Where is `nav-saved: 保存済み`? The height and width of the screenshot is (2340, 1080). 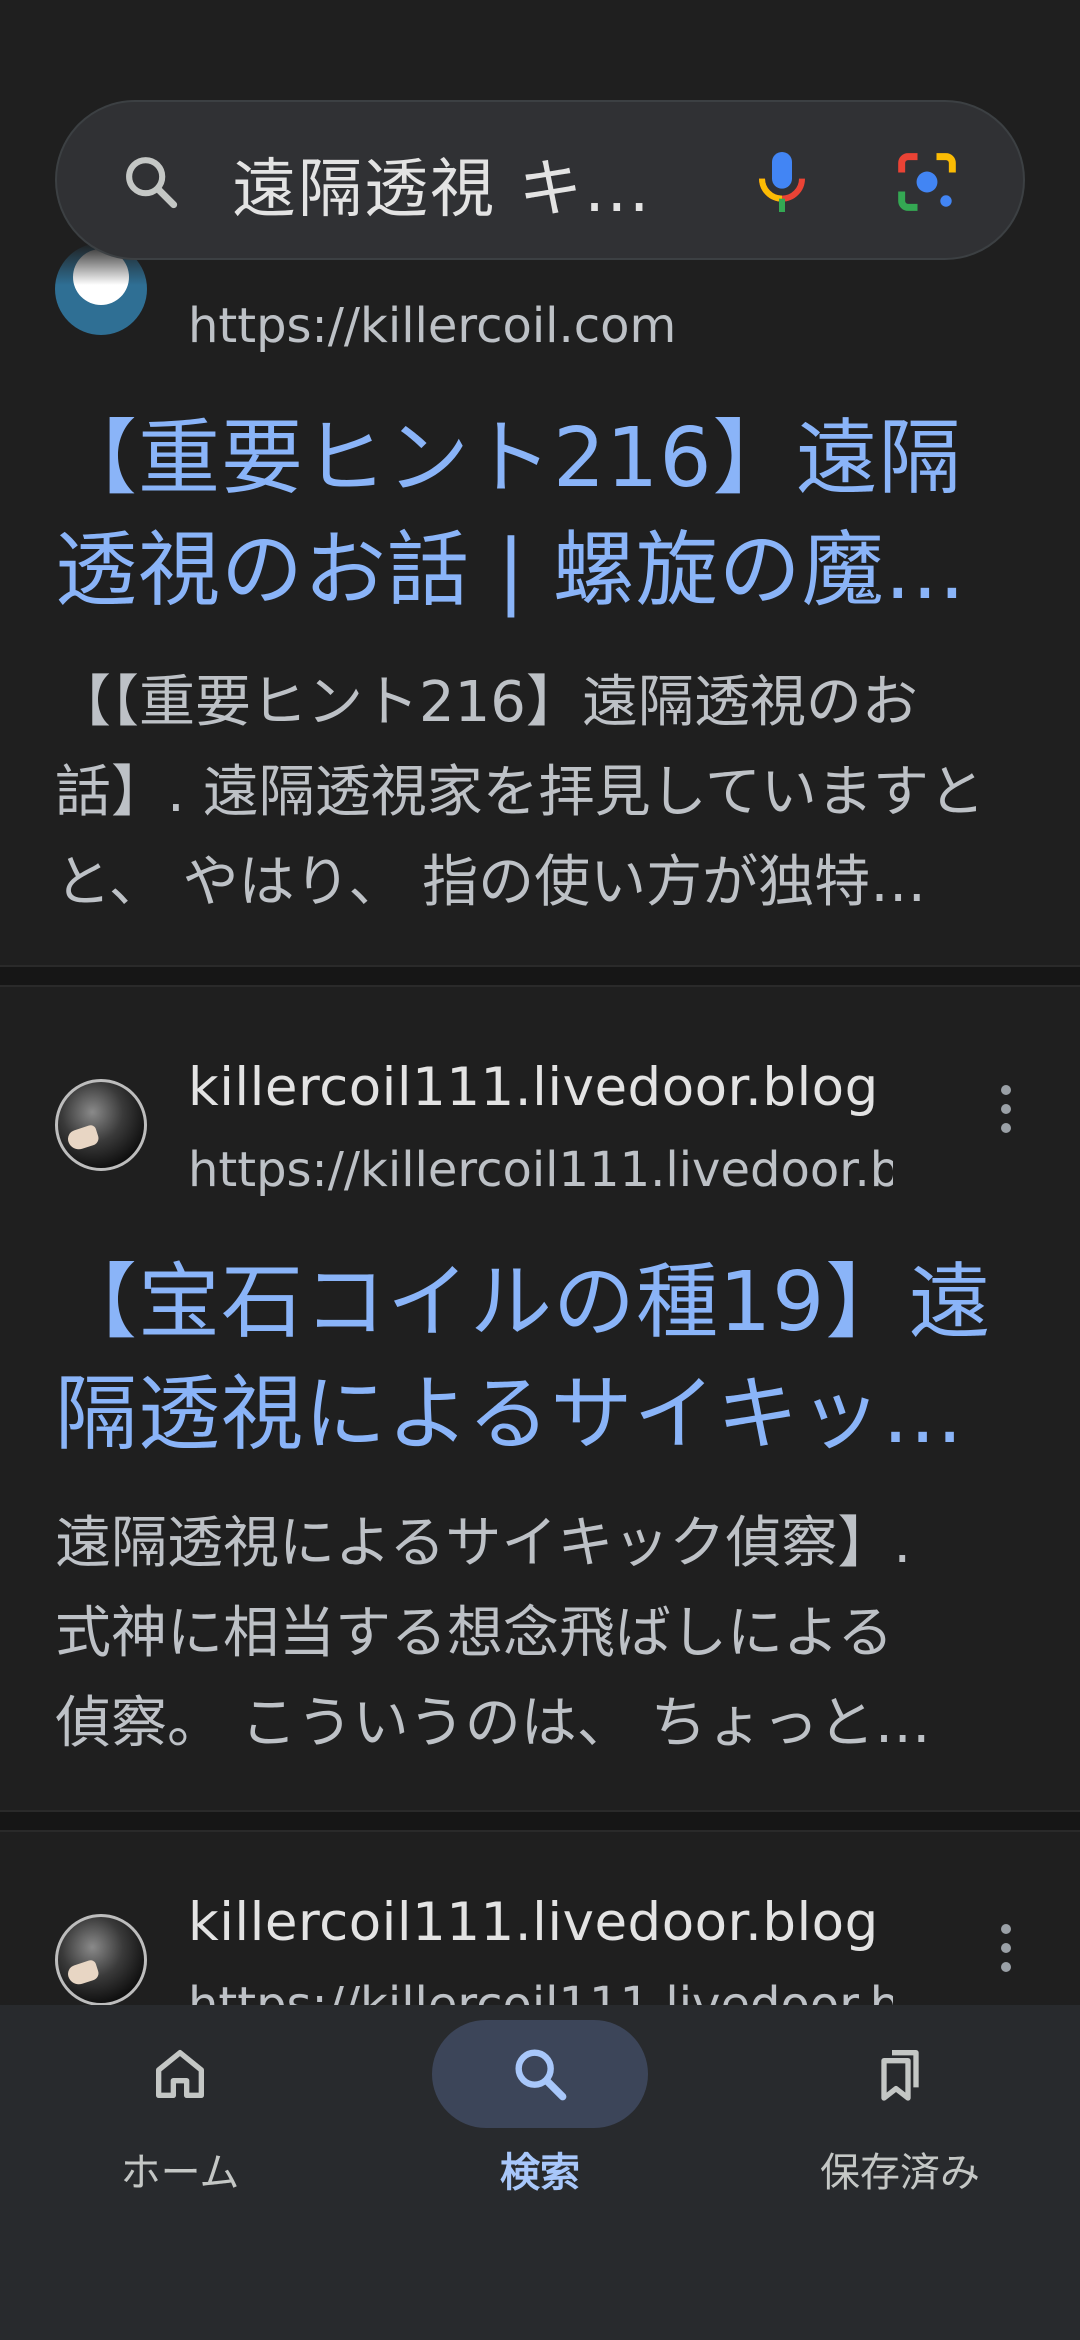
nav-saved: 保存済み is located at coordinates (900, 2120).